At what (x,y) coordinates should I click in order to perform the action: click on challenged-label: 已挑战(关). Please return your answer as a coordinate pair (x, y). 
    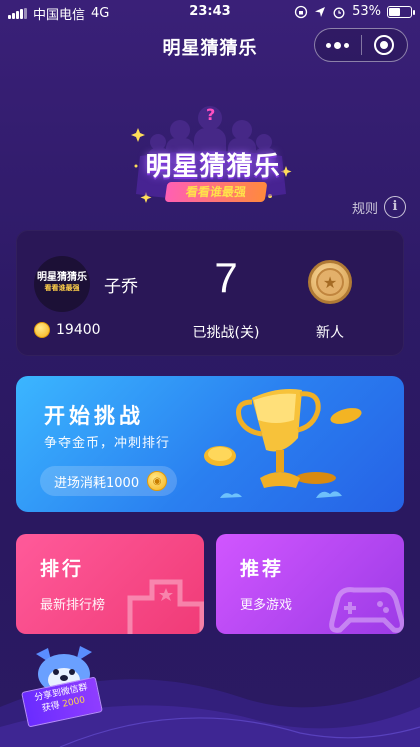
    Looking at the image, I should click on (226, 333).